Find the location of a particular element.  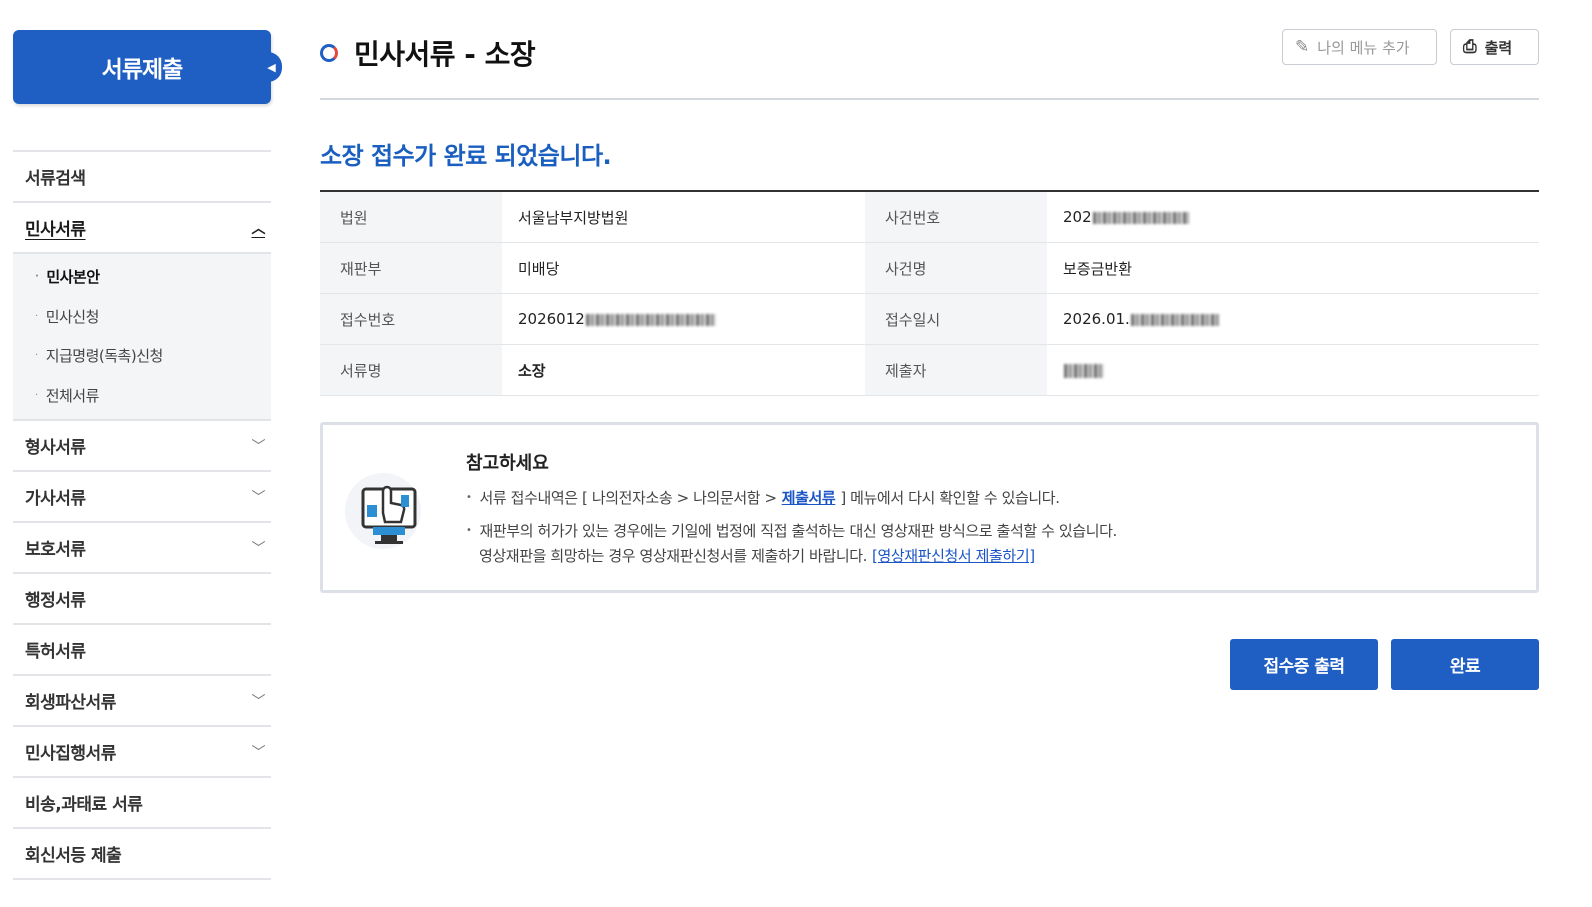

table-row: 재판부 미배당 사건명 보증금반환 is located at coordinates (929, 268).